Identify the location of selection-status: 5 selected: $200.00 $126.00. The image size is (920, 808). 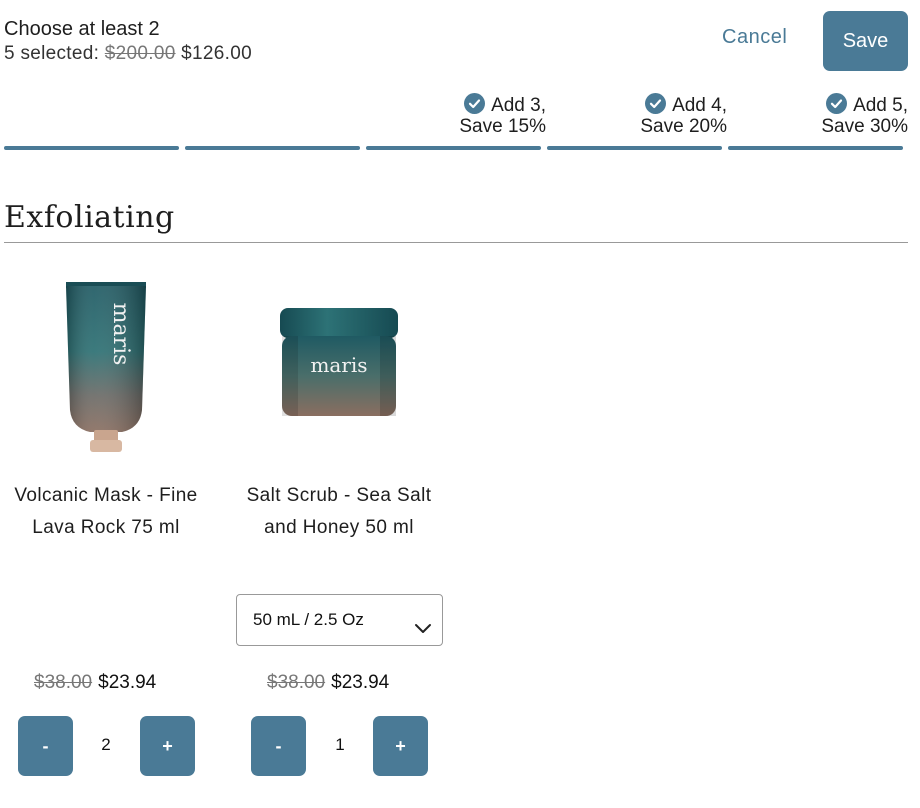
(128, 54).